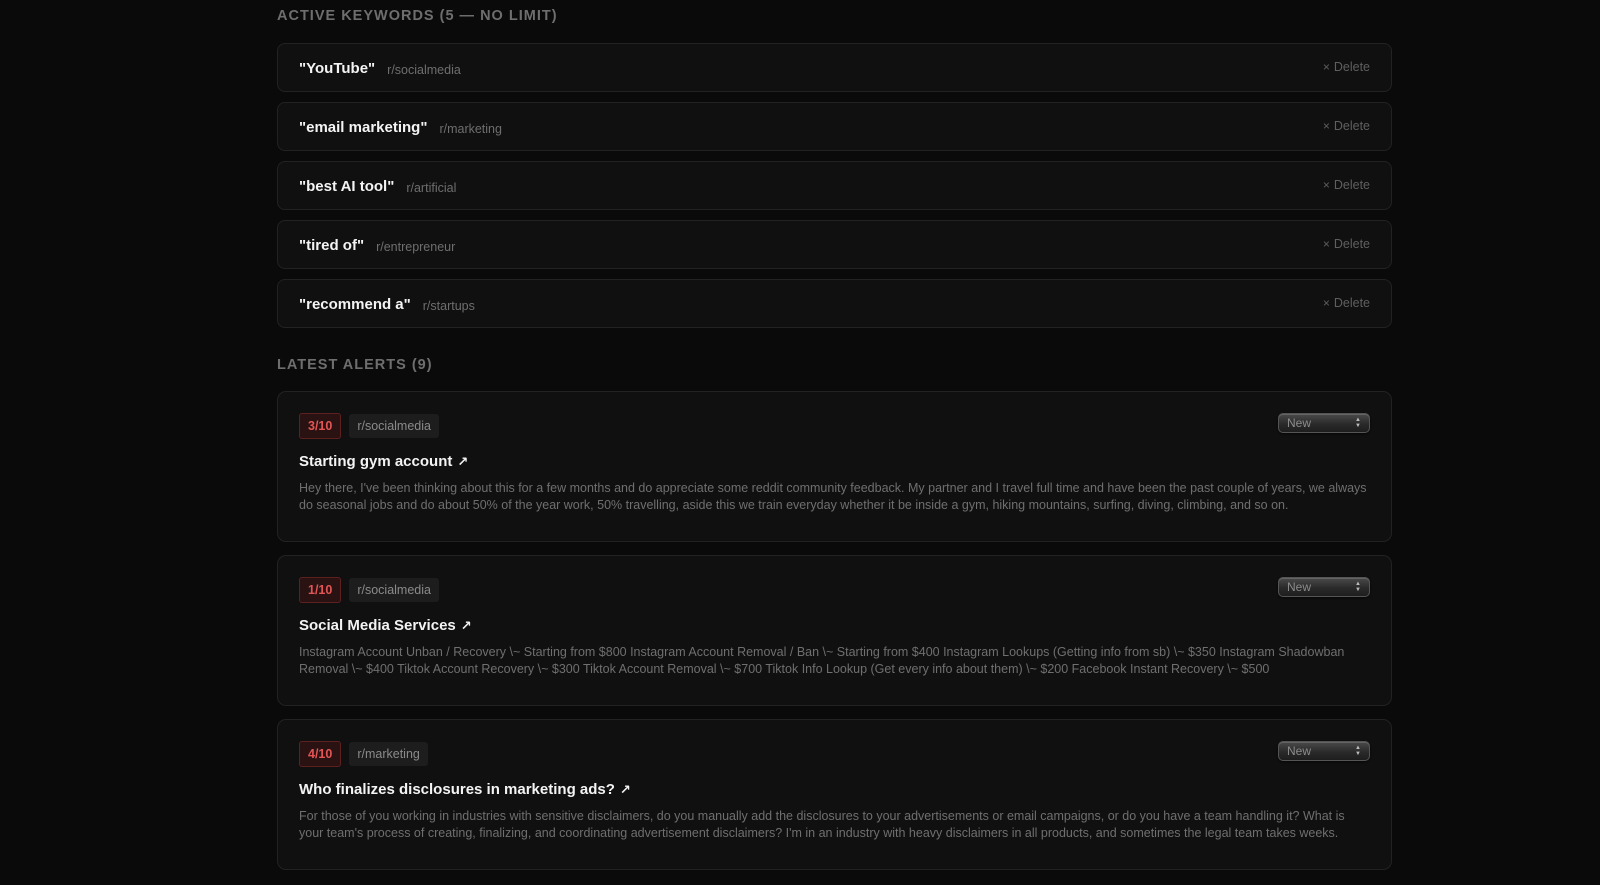 Image resolution: width=1600 pixels, height=885 pixels. I want to click on alert-title: Social Media Services, so click(377, 625).